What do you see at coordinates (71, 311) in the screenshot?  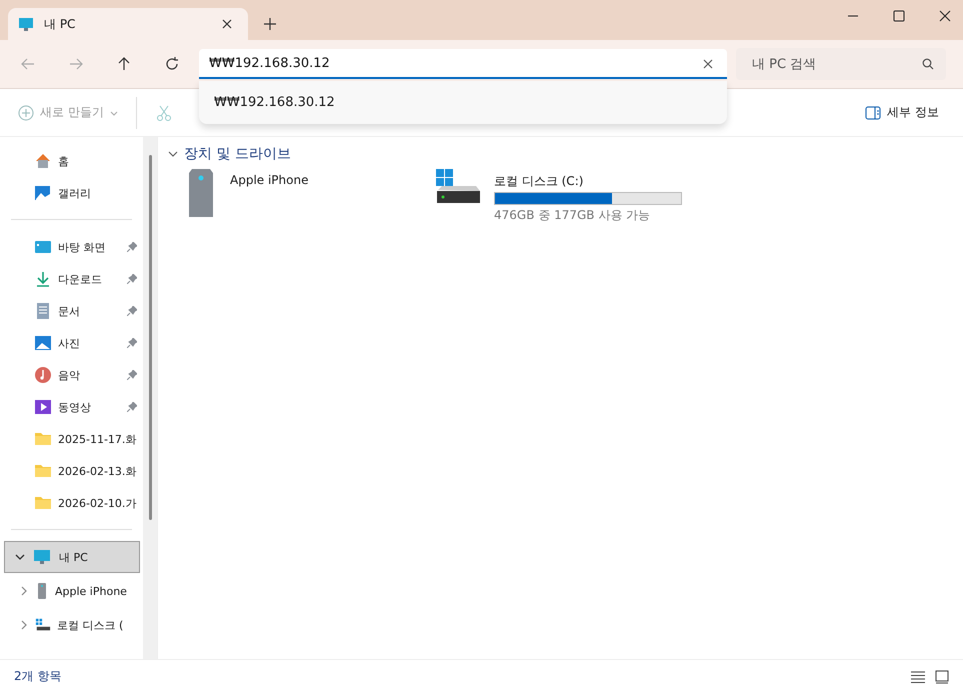 I see `sidebar-item: 문서` at bounding box center [71, 311].